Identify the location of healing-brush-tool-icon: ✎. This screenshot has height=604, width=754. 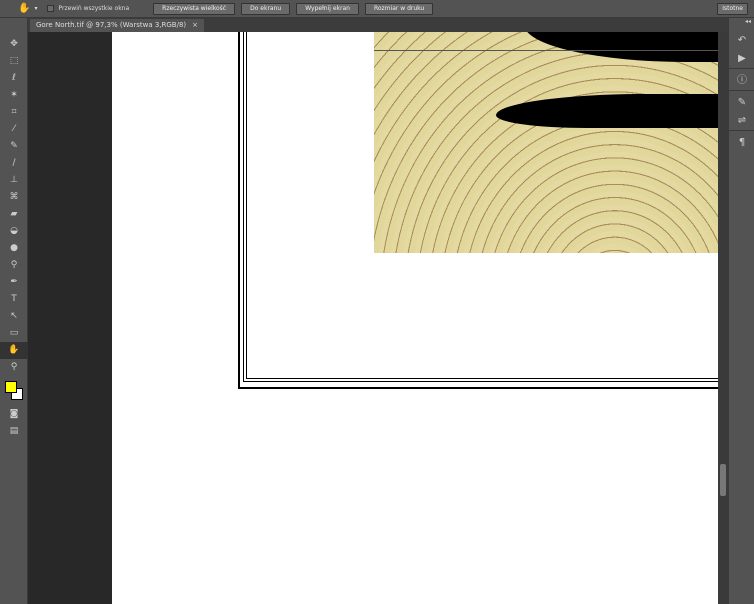
(14, 146).